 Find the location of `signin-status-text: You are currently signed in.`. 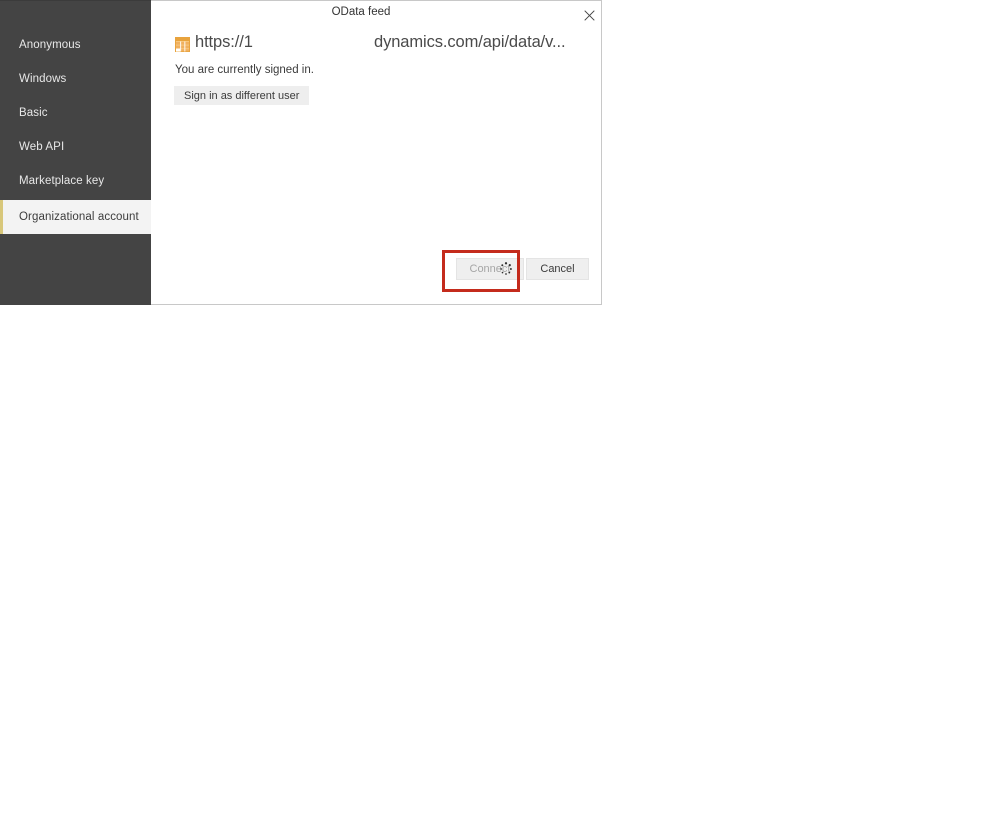

signin-status-text: You are currently signed in. is located at coordinates (244, 70).